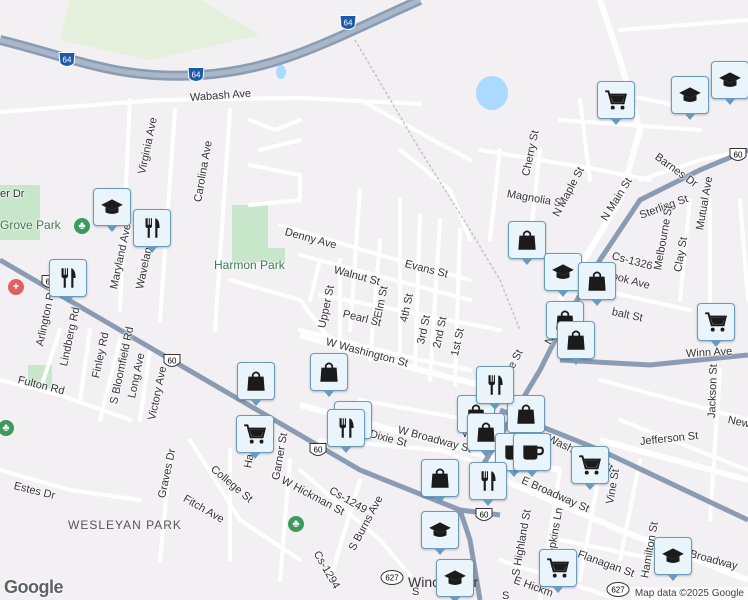  I want to click on pond-small, so click(281, 72).